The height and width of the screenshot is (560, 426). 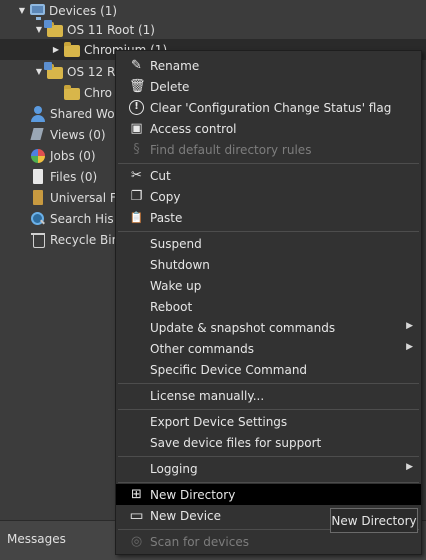 What do you see at coordinates (213, 29) in the screenshot?
I see `tree-item-os11-root: ▼ OS 11 Root (1)` at bounding box center [213, 29].